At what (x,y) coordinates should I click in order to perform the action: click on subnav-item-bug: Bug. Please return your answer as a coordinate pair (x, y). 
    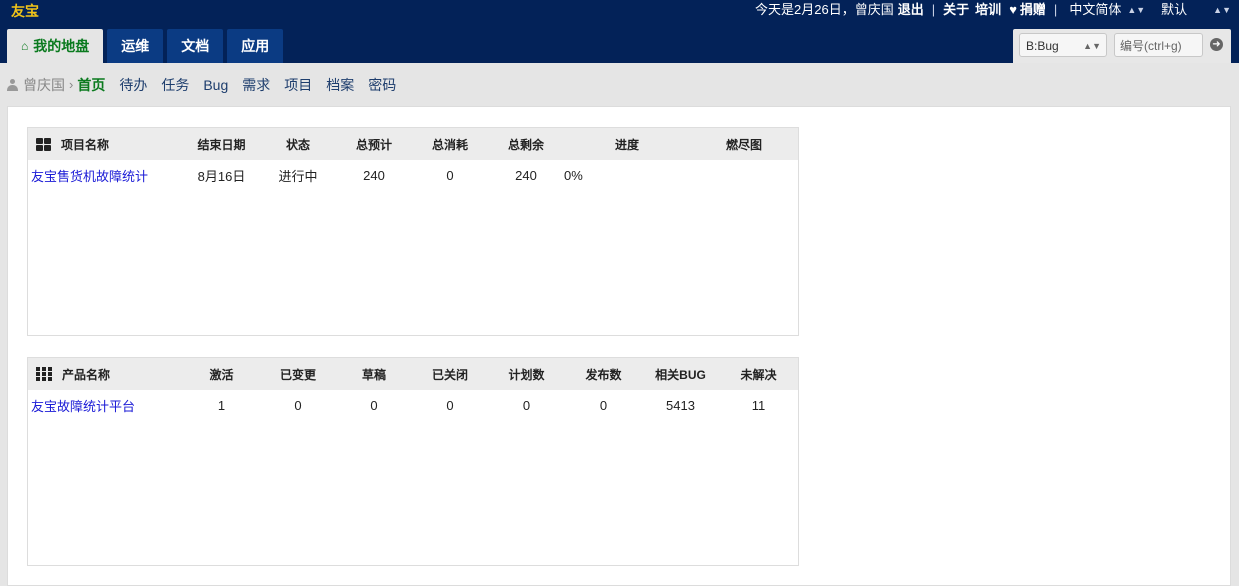
    Looking at the image, I should click on (215, 85).